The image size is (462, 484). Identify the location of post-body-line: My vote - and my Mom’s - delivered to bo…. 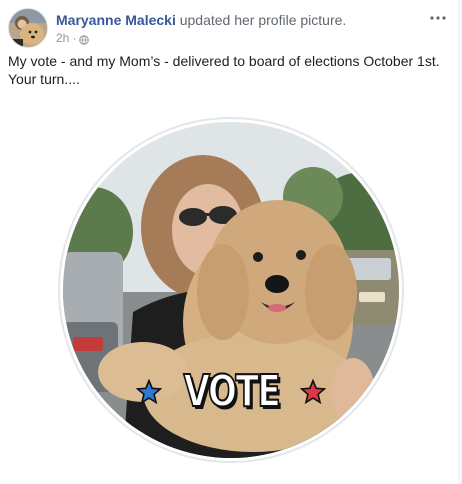
(224, 61).